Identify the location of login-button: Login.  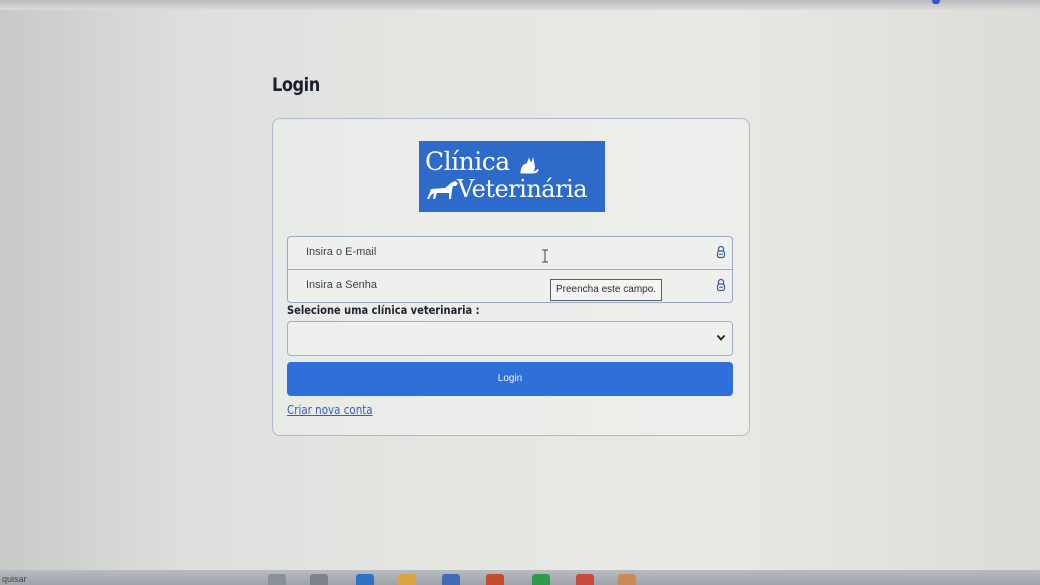
(510, 379).